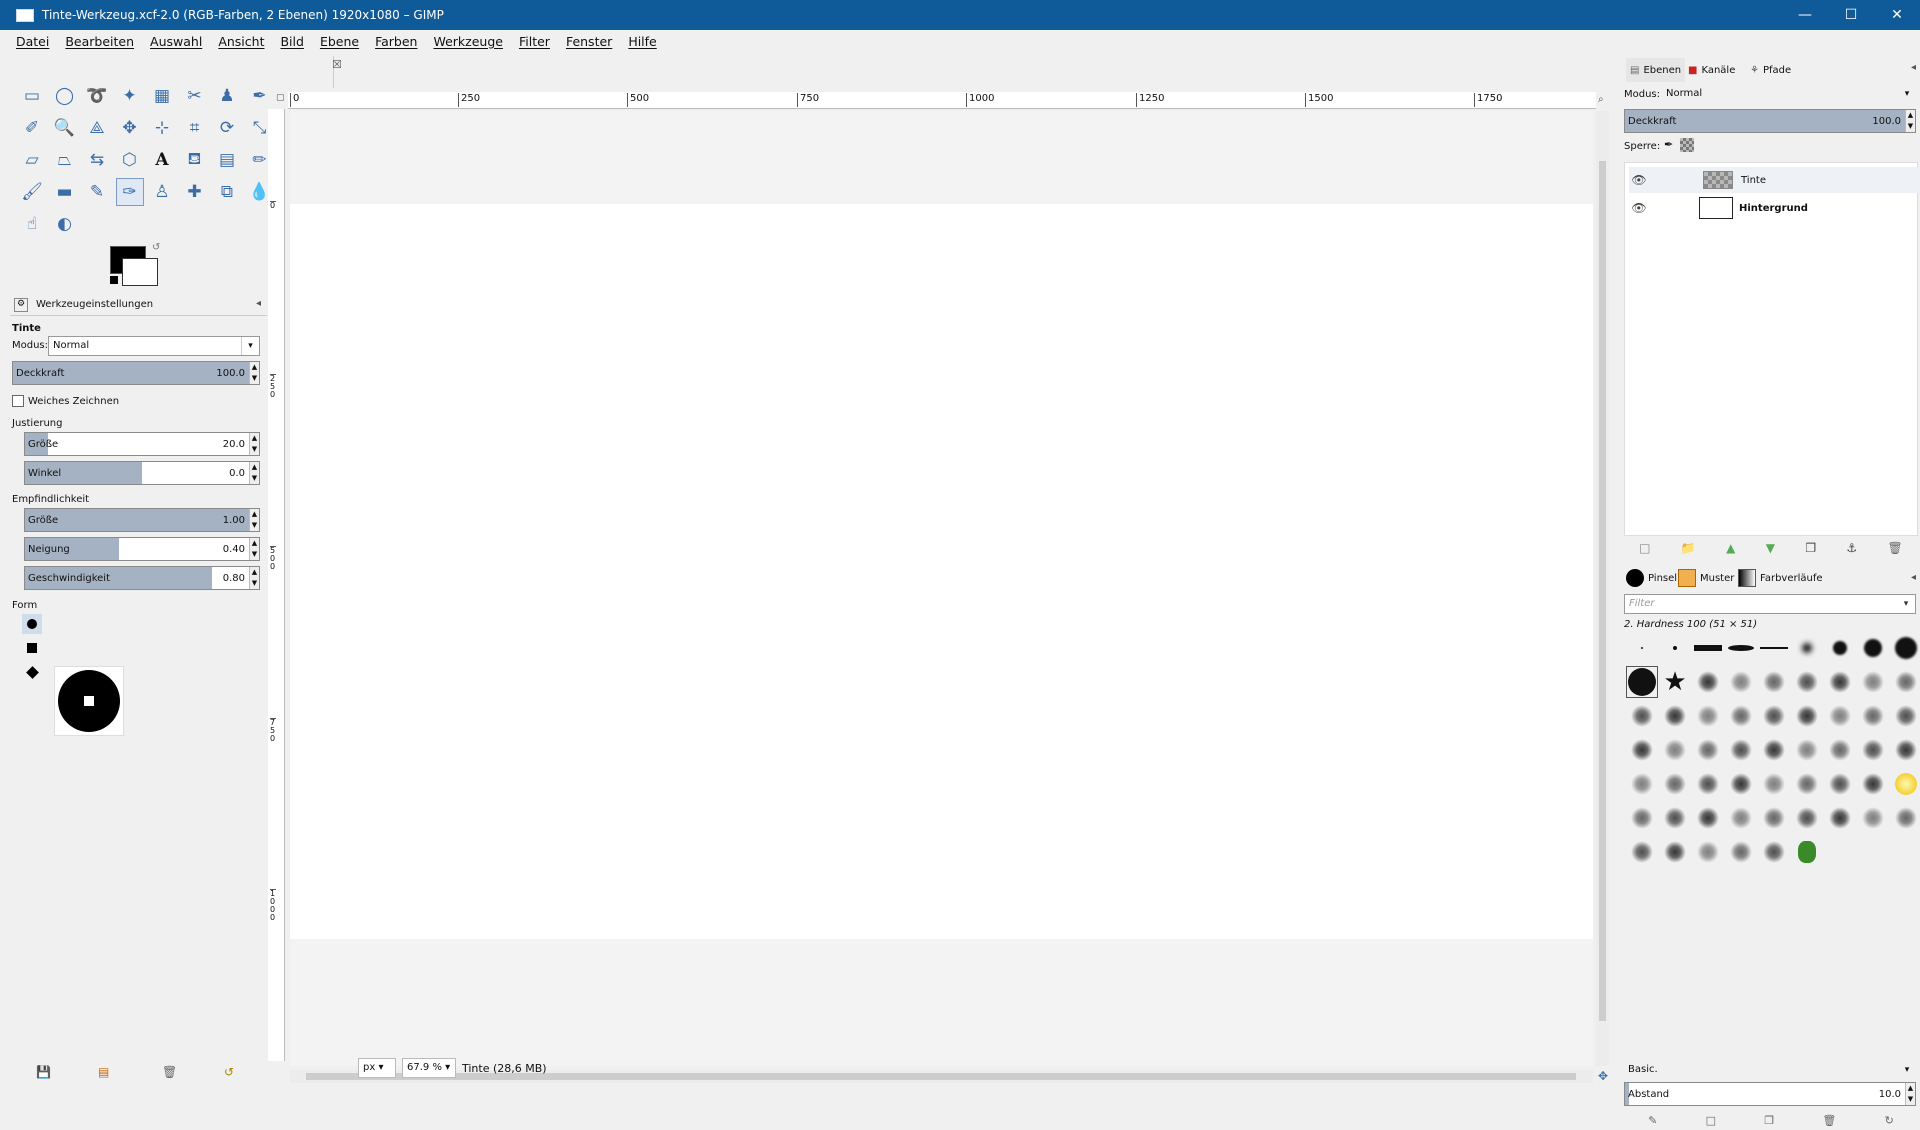 This screenshot has height=1130, width=1920. Describe the element at coordinates (1769, 1122) in the screenshot. I see `duplicate-brush-icon: ❐` at that location.